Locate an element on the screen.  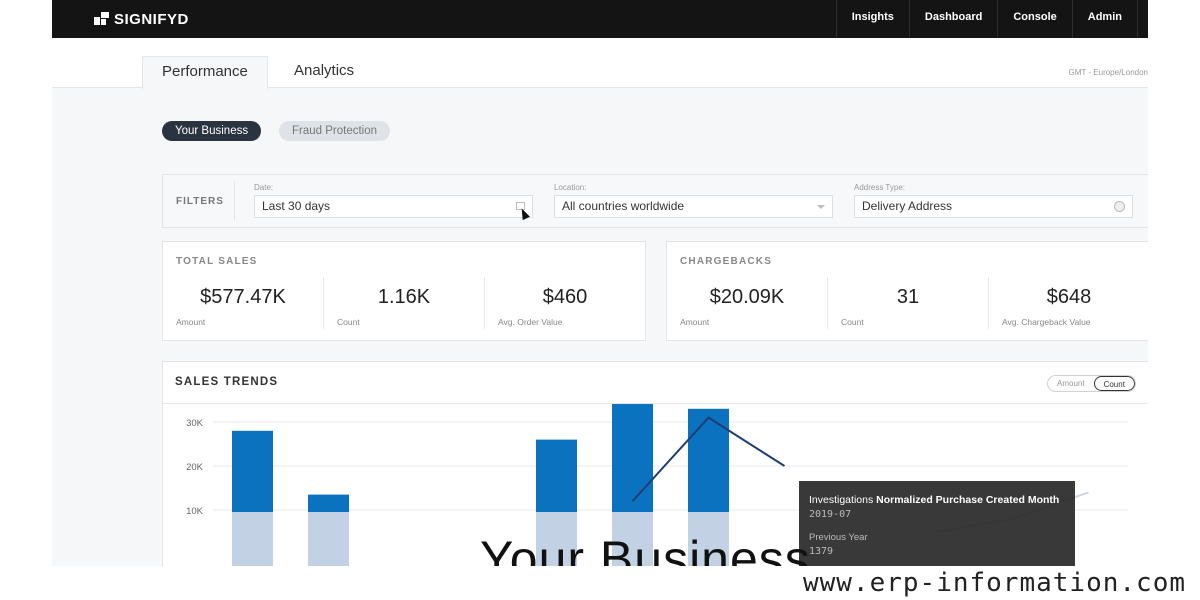
stat-count: 1.16K Count is located at coordinates (404, 303).